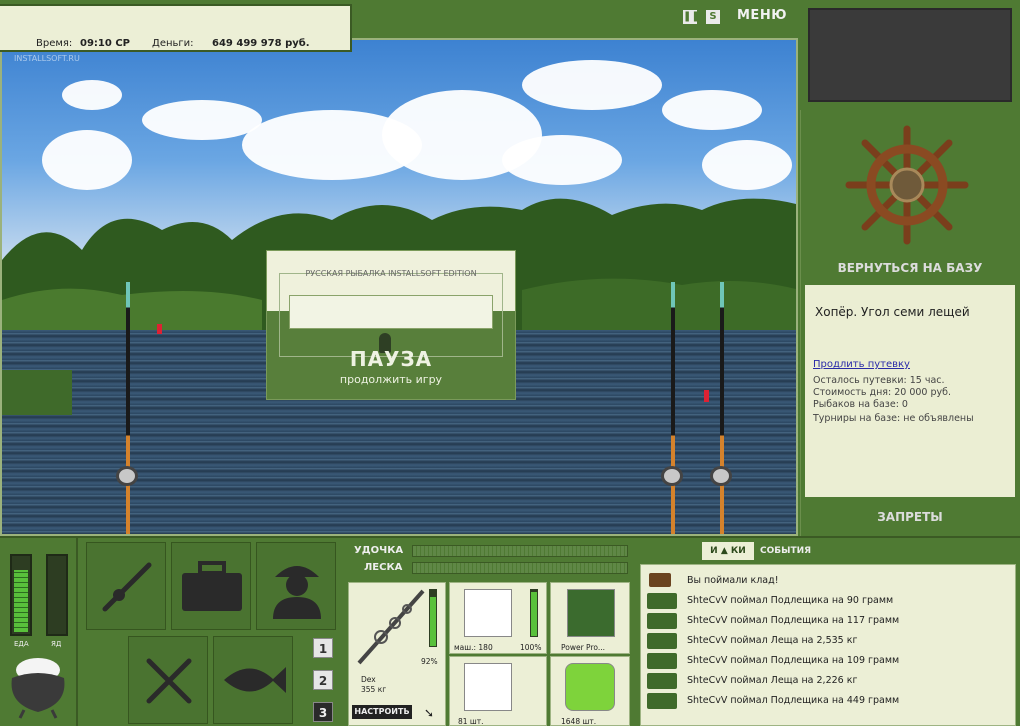  I want to click on fish-slot, so click(253, 680).